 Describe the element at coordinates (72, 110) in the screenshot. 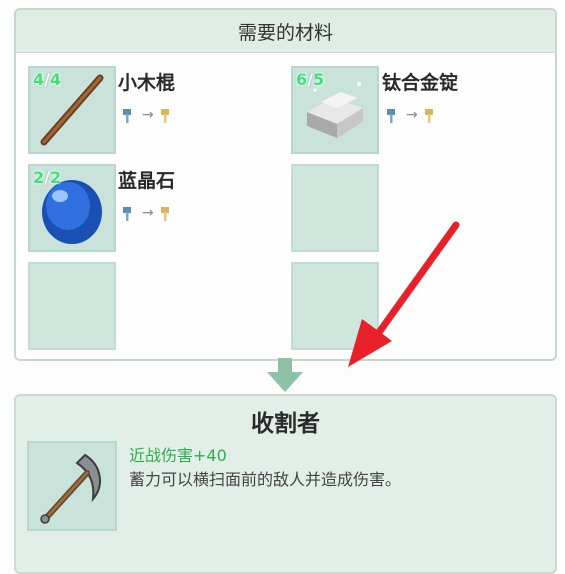

I see `material-slot-stick: 4/4` at that location.